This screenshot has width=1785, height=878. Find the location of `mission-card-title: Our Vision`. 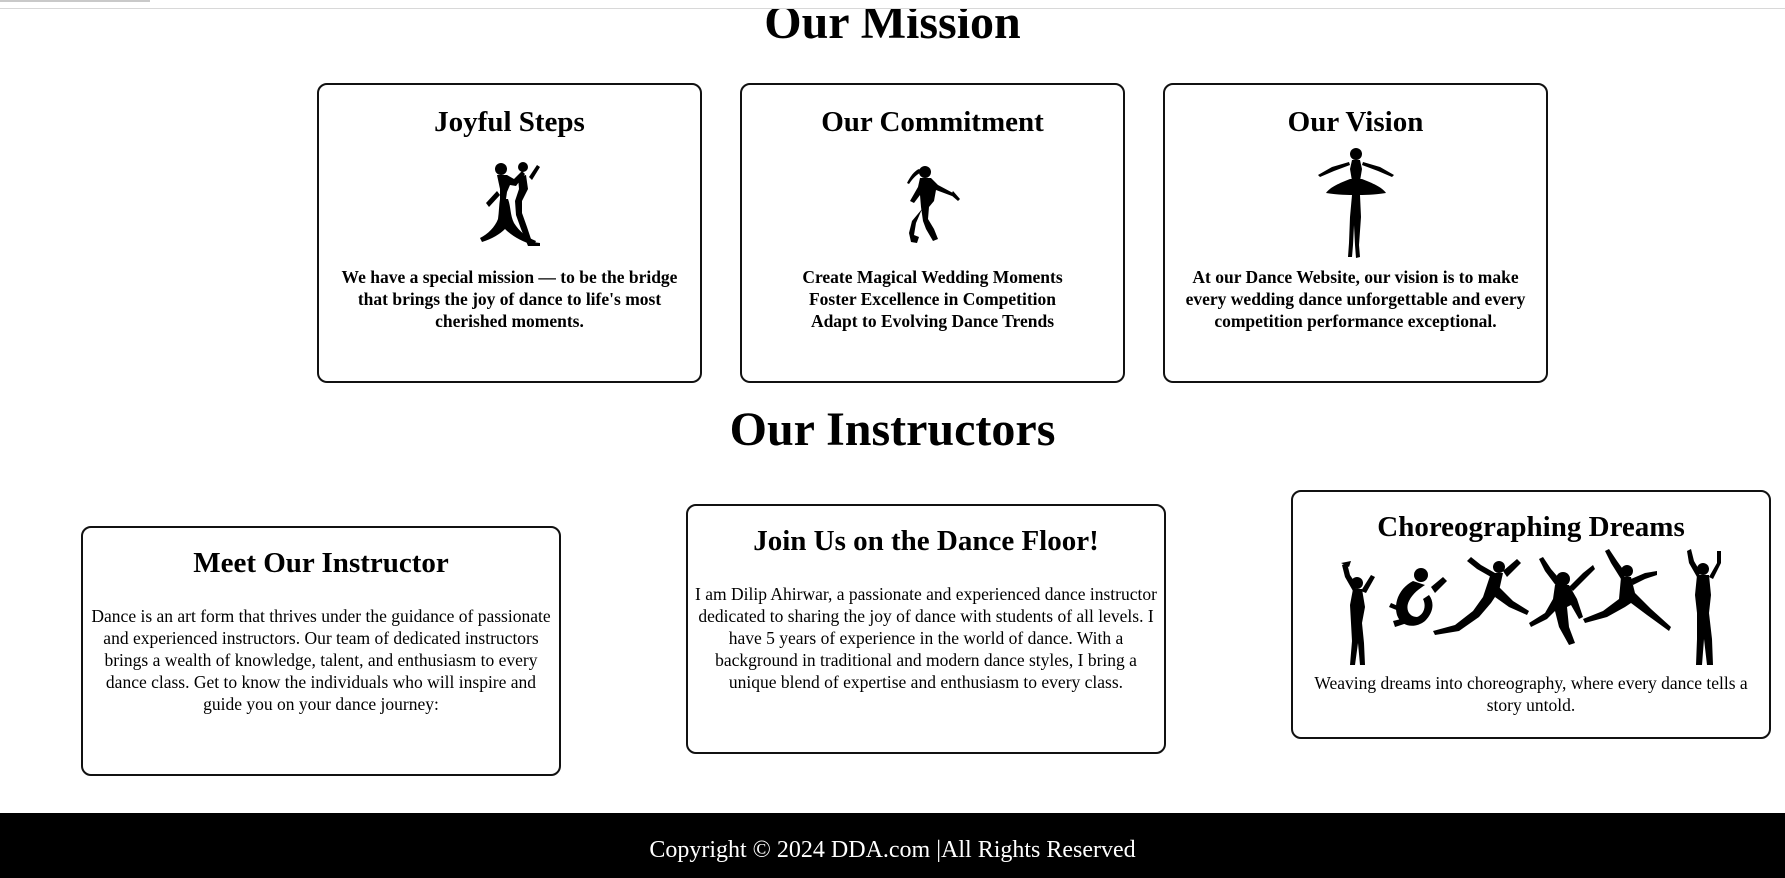

mission-card-title: Our Vision is located at coordinates (1355, 122).